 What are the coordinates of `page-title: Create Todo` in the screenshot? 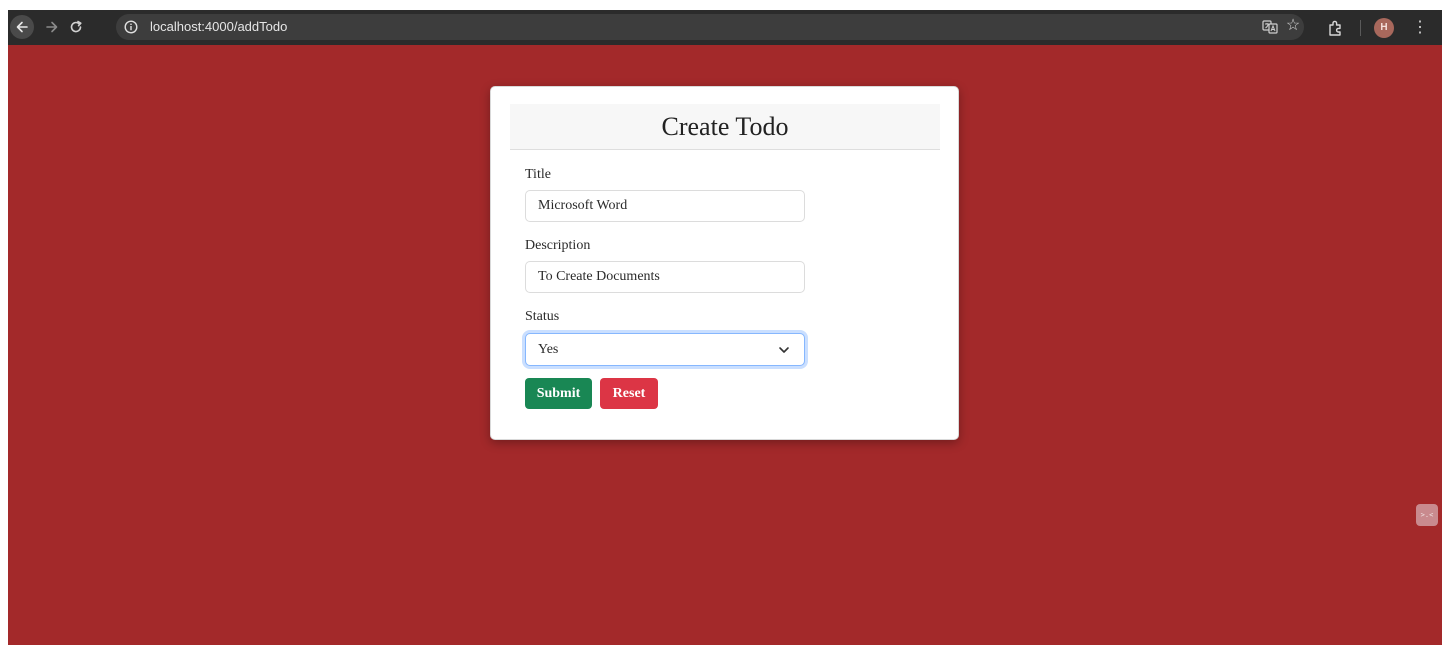 It's located at (725, 127).